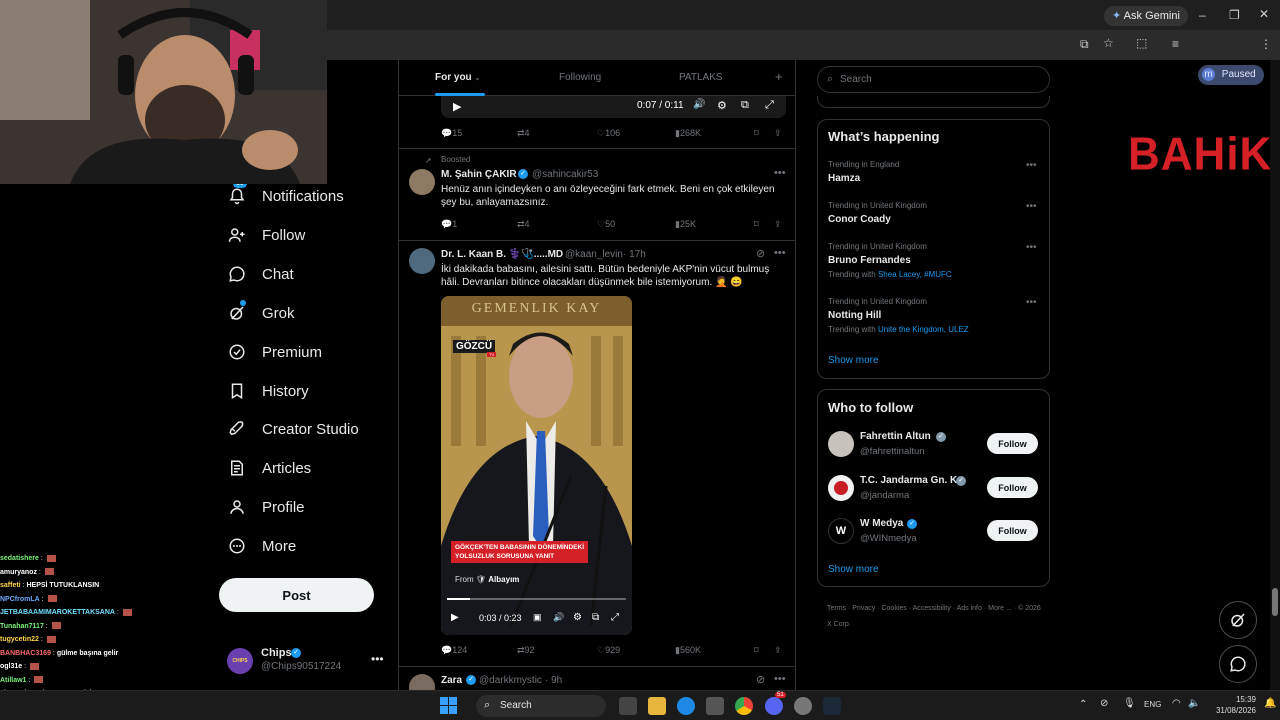  I want to click on tweet-author-name: M. Şahin ÇAKIR, so click(479, 174).